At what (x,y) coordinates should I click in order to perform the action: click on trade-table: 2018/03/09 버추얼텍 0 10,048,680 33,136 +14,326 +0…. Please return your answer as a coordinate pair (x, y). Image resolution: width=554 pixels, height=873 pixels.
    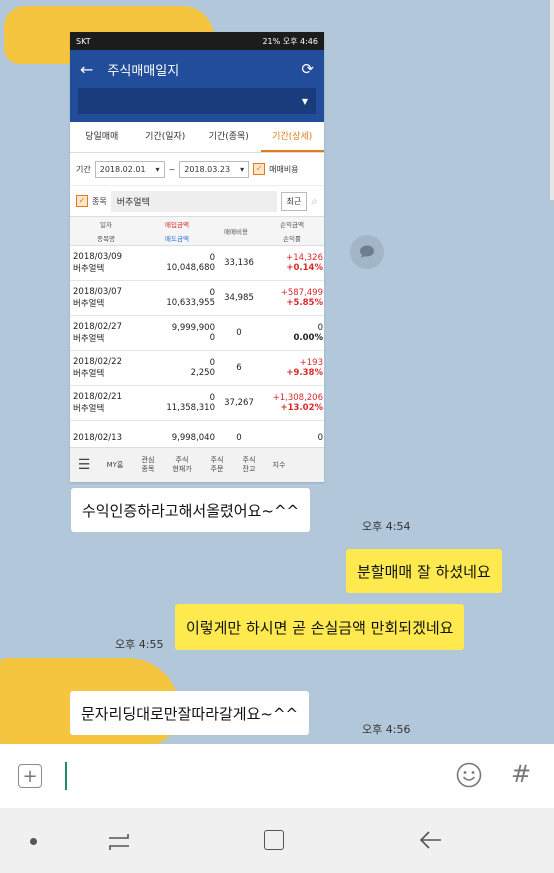
    Looking at the image, I should click on (197, 351).